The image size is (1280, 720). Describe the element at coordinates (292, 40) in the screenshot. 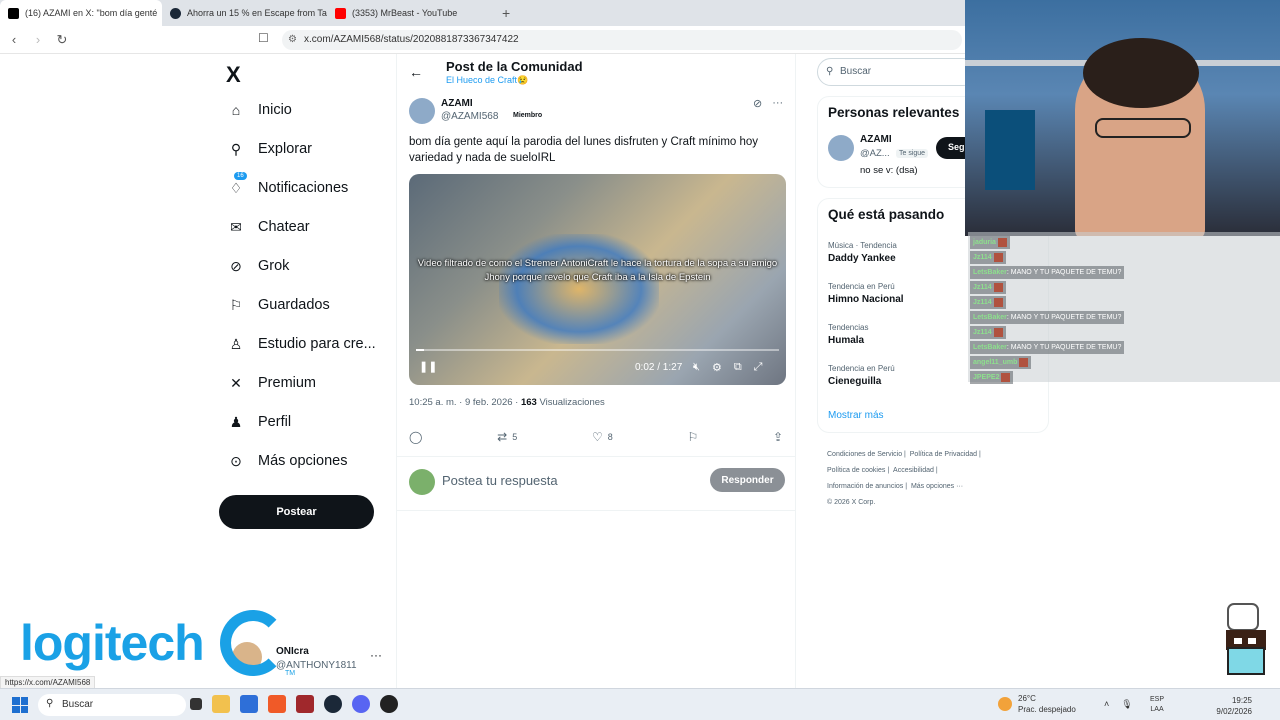

I see `site-info-icon: ⚙` at that location.